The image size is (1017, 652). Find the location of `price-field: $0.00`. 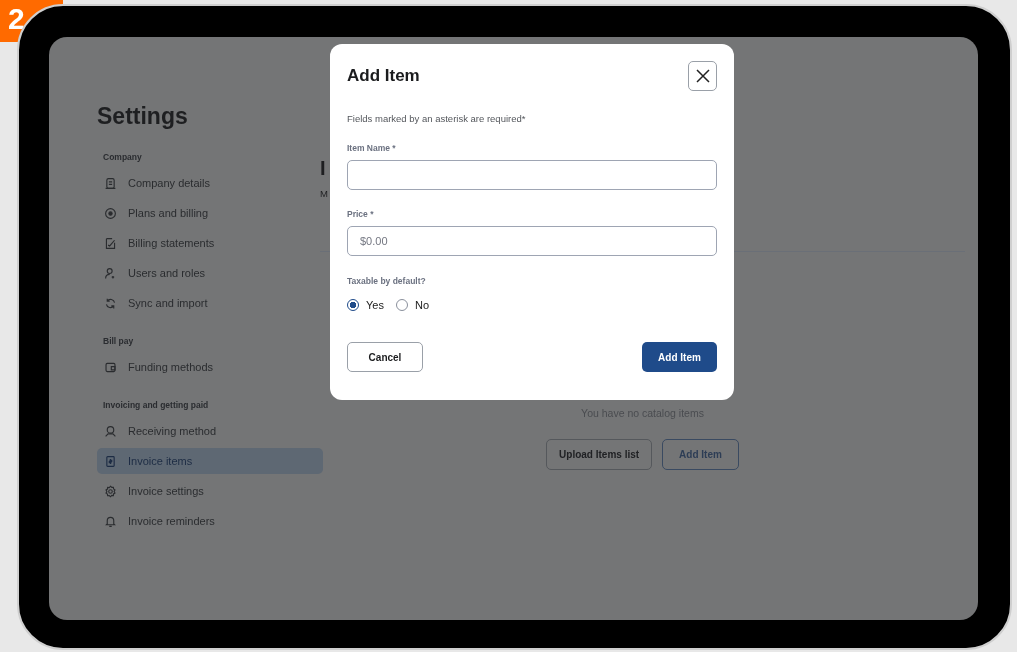

price-field: $0.00 is located at coordinates (532, 241).